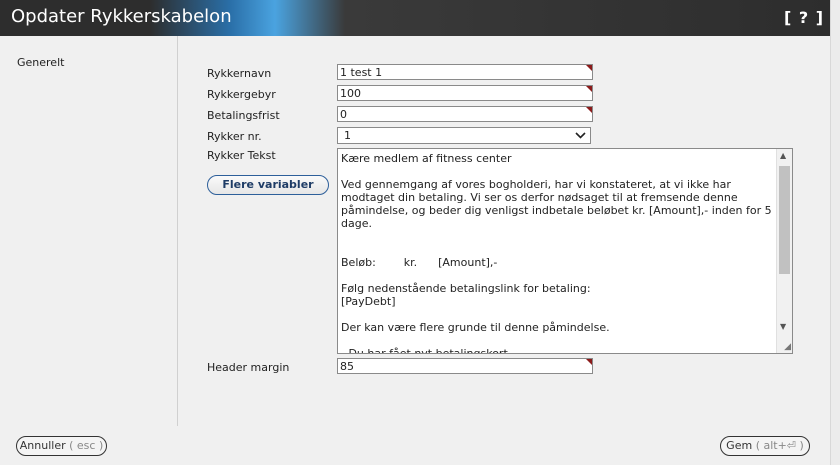 Image resolution: width=840 pixels, height=465 pixels. What do you see at coordinates (121, 16) in the screenshot?
I see `window-title: Opdater Rykkerskabelon` at bounding box center [121, 16].